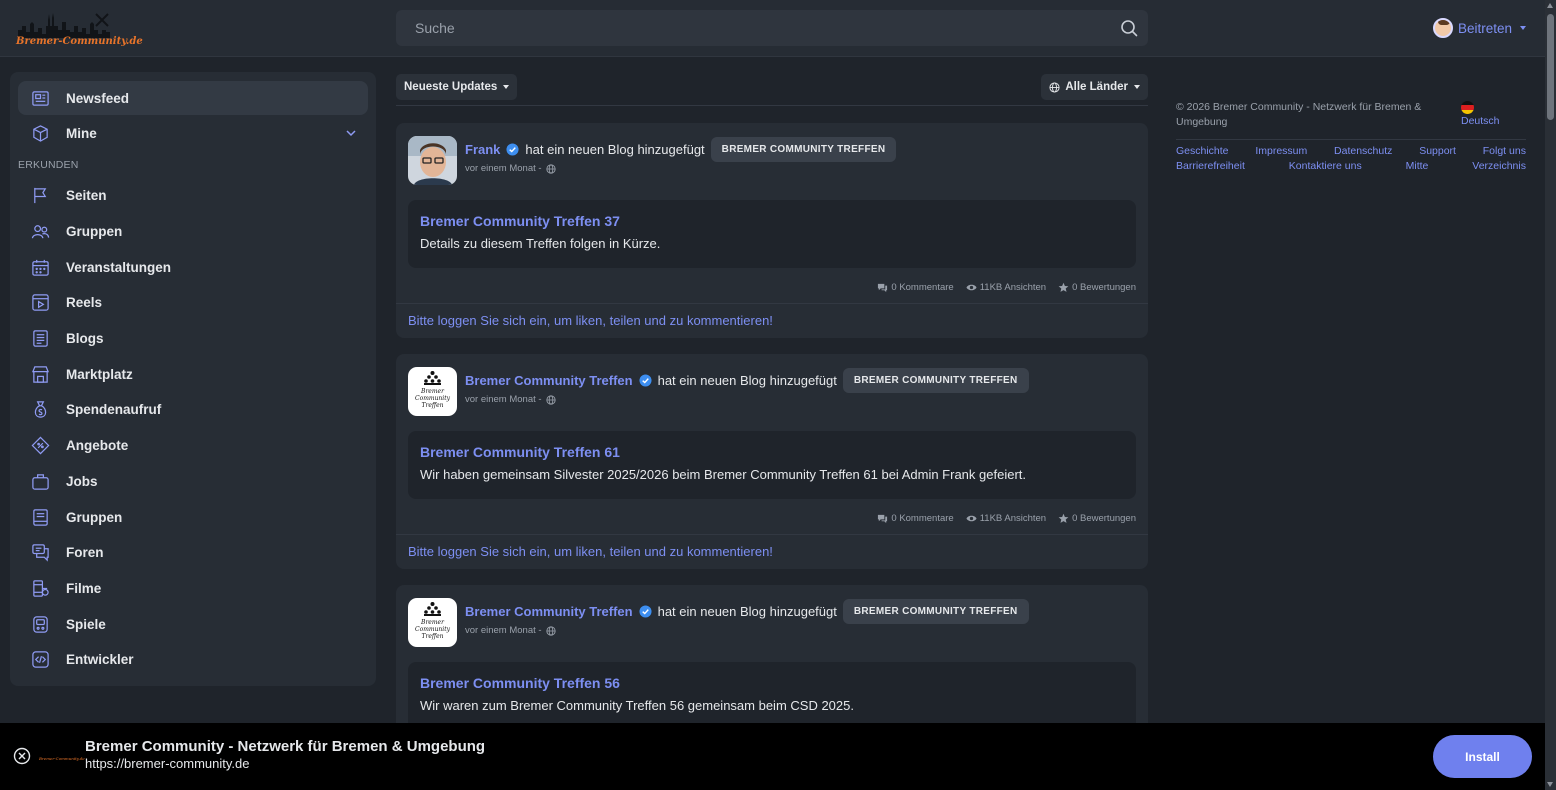 The width and height of the screenshot is (1556, 790). I want to click on sidebar-item-label: Entwickler, so click(100, 659).